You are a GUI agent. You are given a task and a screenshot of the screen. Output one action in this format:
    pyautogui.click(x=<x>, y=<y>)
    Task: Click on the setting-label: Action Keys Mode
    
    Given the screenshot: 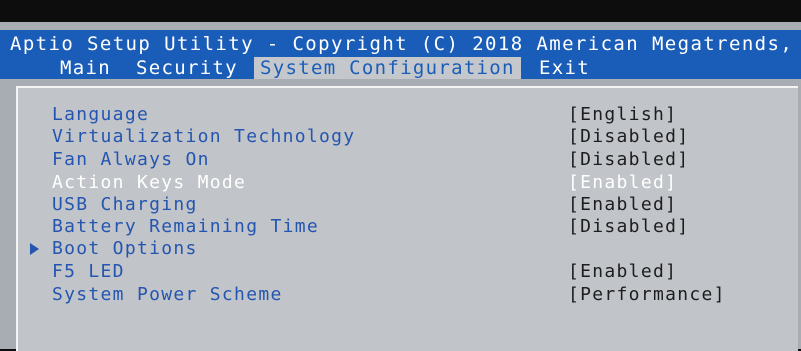 What is the action you would take?
    pyautogui.click(x=149, y=182)
    